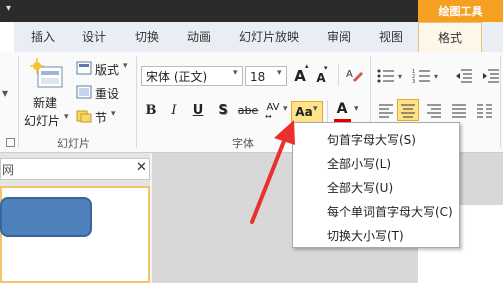  I want to click on numbering-icon: 123 ▾, so click(427, 76).